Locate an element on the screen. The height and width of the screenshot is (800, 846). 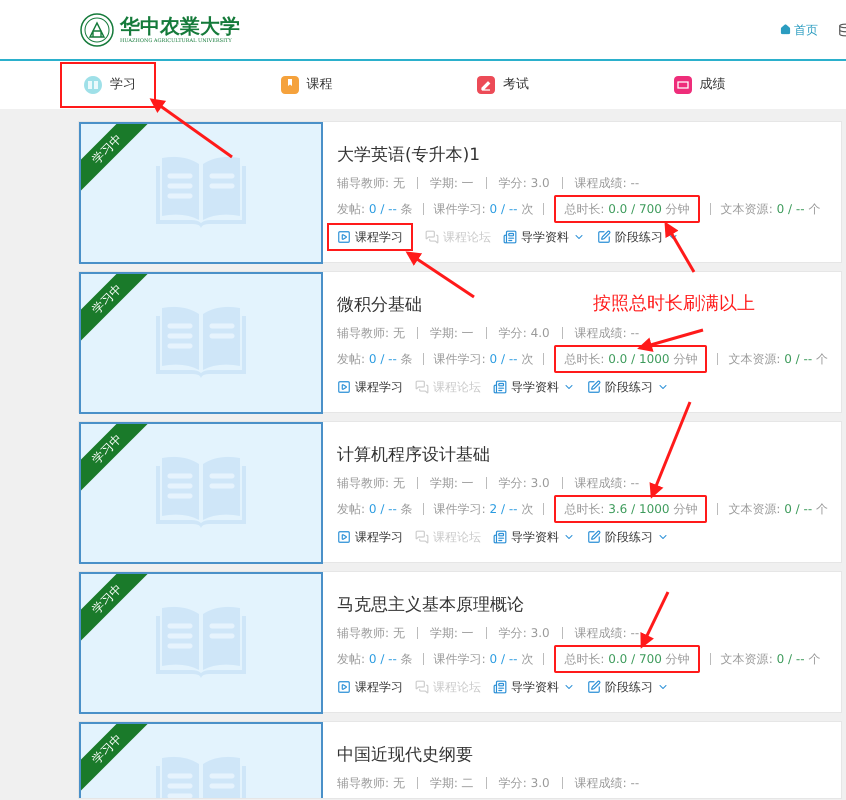
university-name: 华中农業大学 is located at coordinates (180, 26).